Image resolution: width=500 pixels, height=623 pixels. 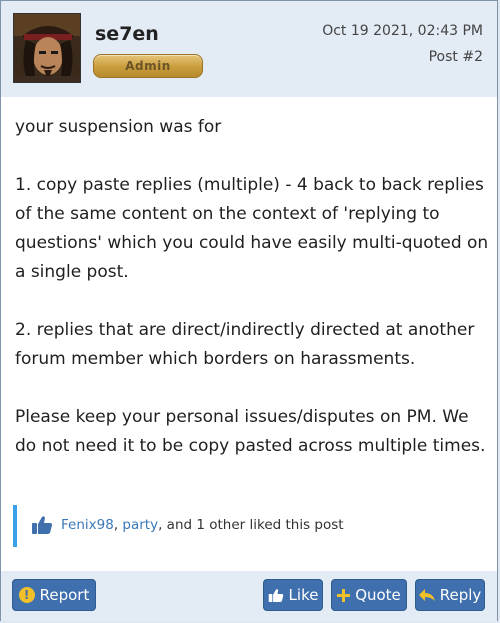 I want to click on reply-label: Reply, so click(x=460, y=595).